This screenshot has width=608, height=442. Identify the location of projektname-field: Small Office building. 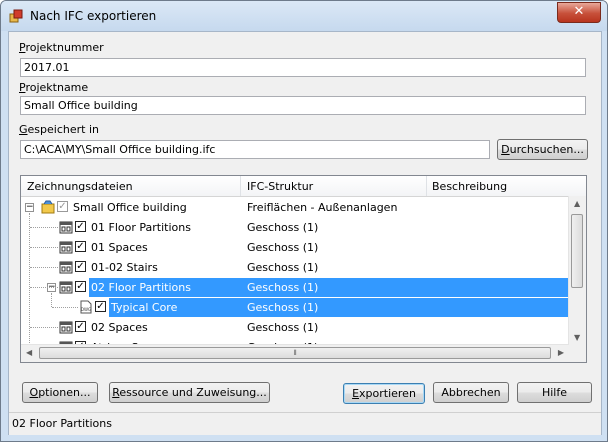
(303, 105).